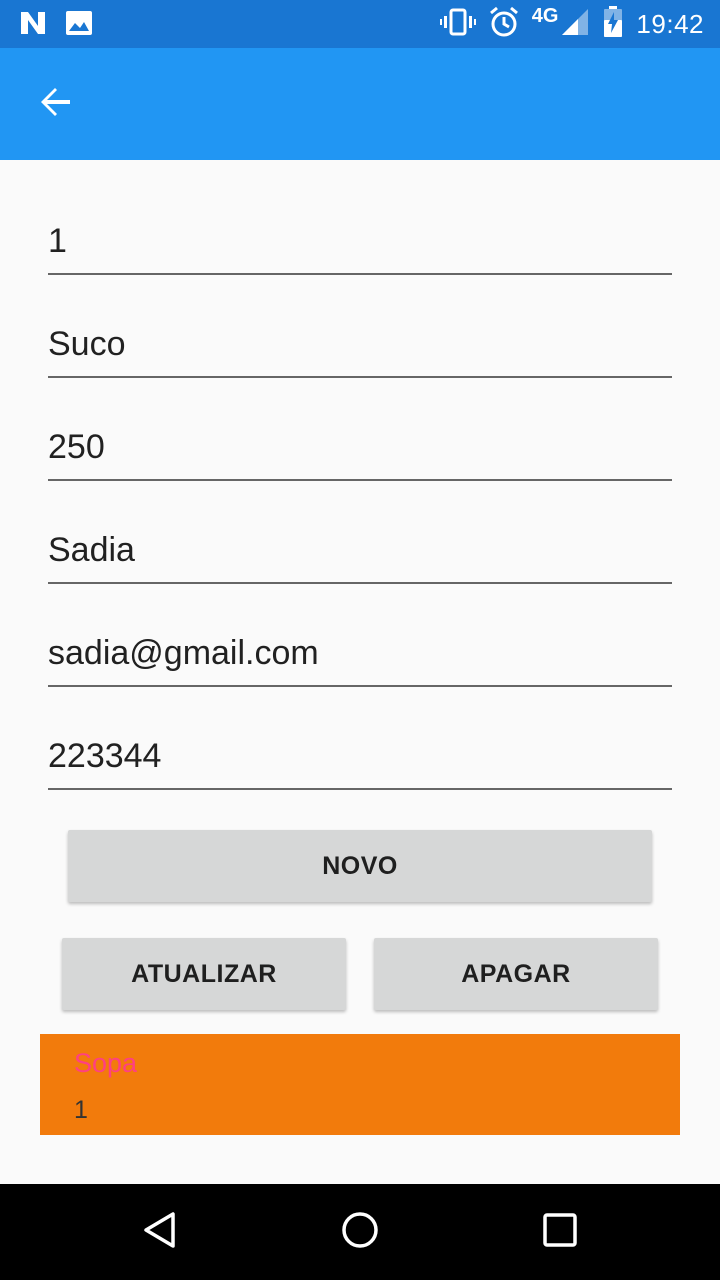  I want to click on back-button, so click(56, 104).